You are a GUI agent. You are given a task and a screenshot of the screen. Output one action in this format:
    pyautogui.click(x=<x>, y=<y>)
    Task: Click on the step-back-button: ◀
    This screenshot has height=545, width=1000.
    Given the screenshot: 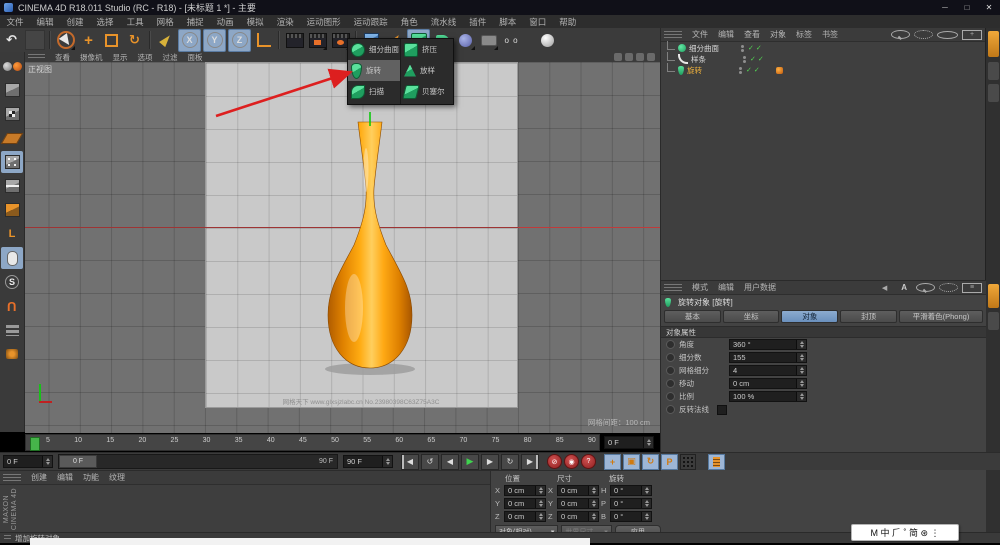 What is the action you would take?
    pyautogui.click(x=450, y=461)
    